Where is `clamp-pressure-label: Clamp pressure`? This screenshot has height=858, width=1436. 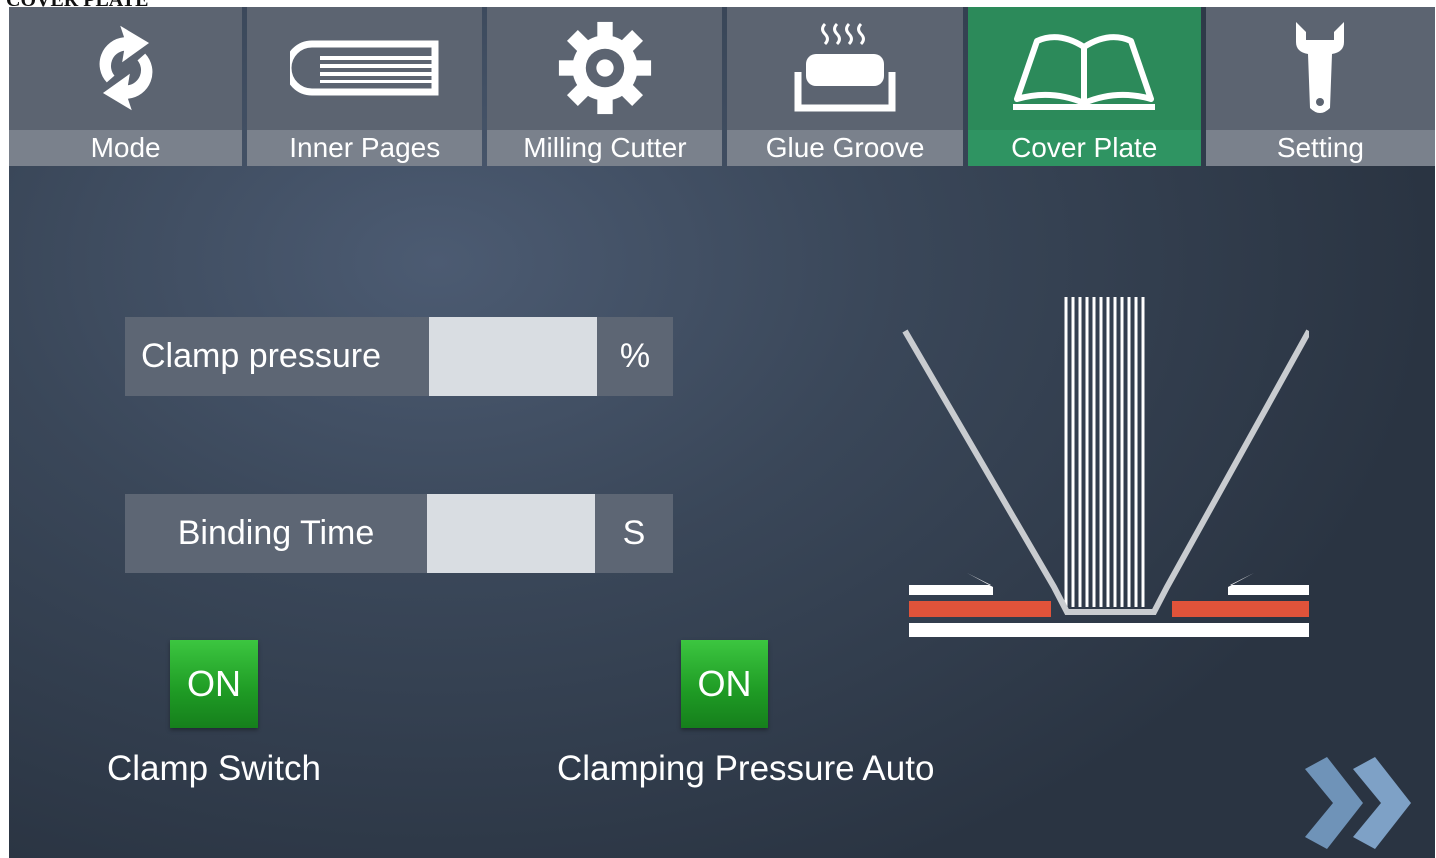 clamp-pressure-label: Clamp pressure is located at coordinates (277, 356).